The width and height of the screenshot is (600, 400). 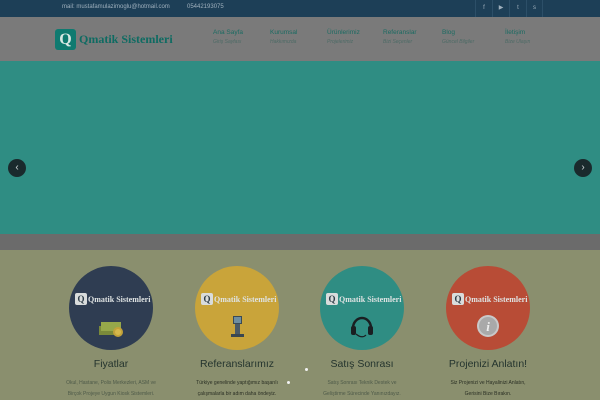 I want to click on feature-line: Satış Sonrası Teknik Destek ve, so click(x=362, y=383).